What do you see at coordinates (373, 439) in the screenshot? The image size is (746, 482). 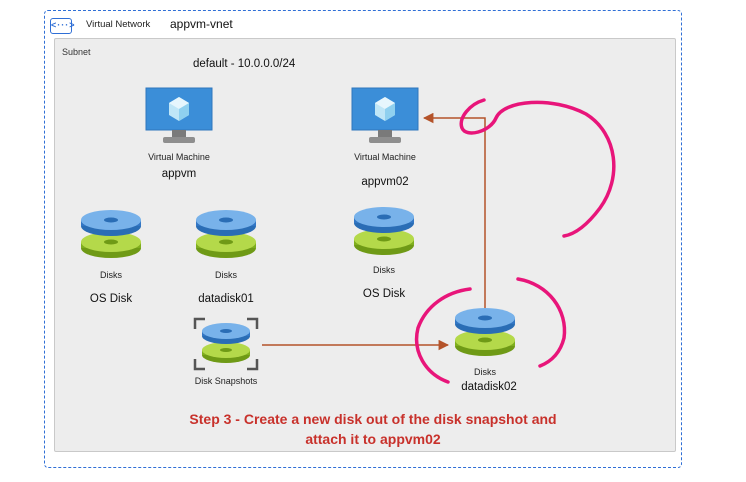 I see `caption-line-2: attach it to appvm02` at bounding box center [373, 439].